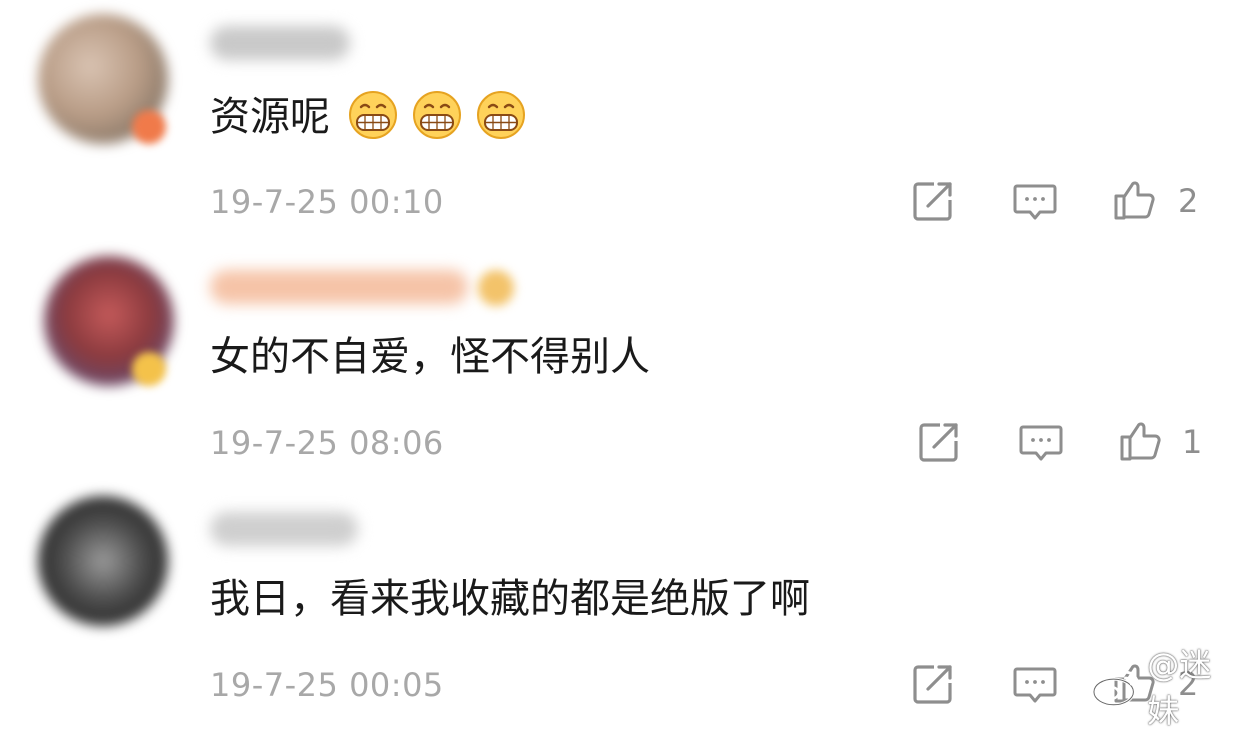 Image resolution: width=1242 pixels, height=732 pixels. I want to click on comment-text-content: 女的不自爱，怪不得别人, so click(430, 357).